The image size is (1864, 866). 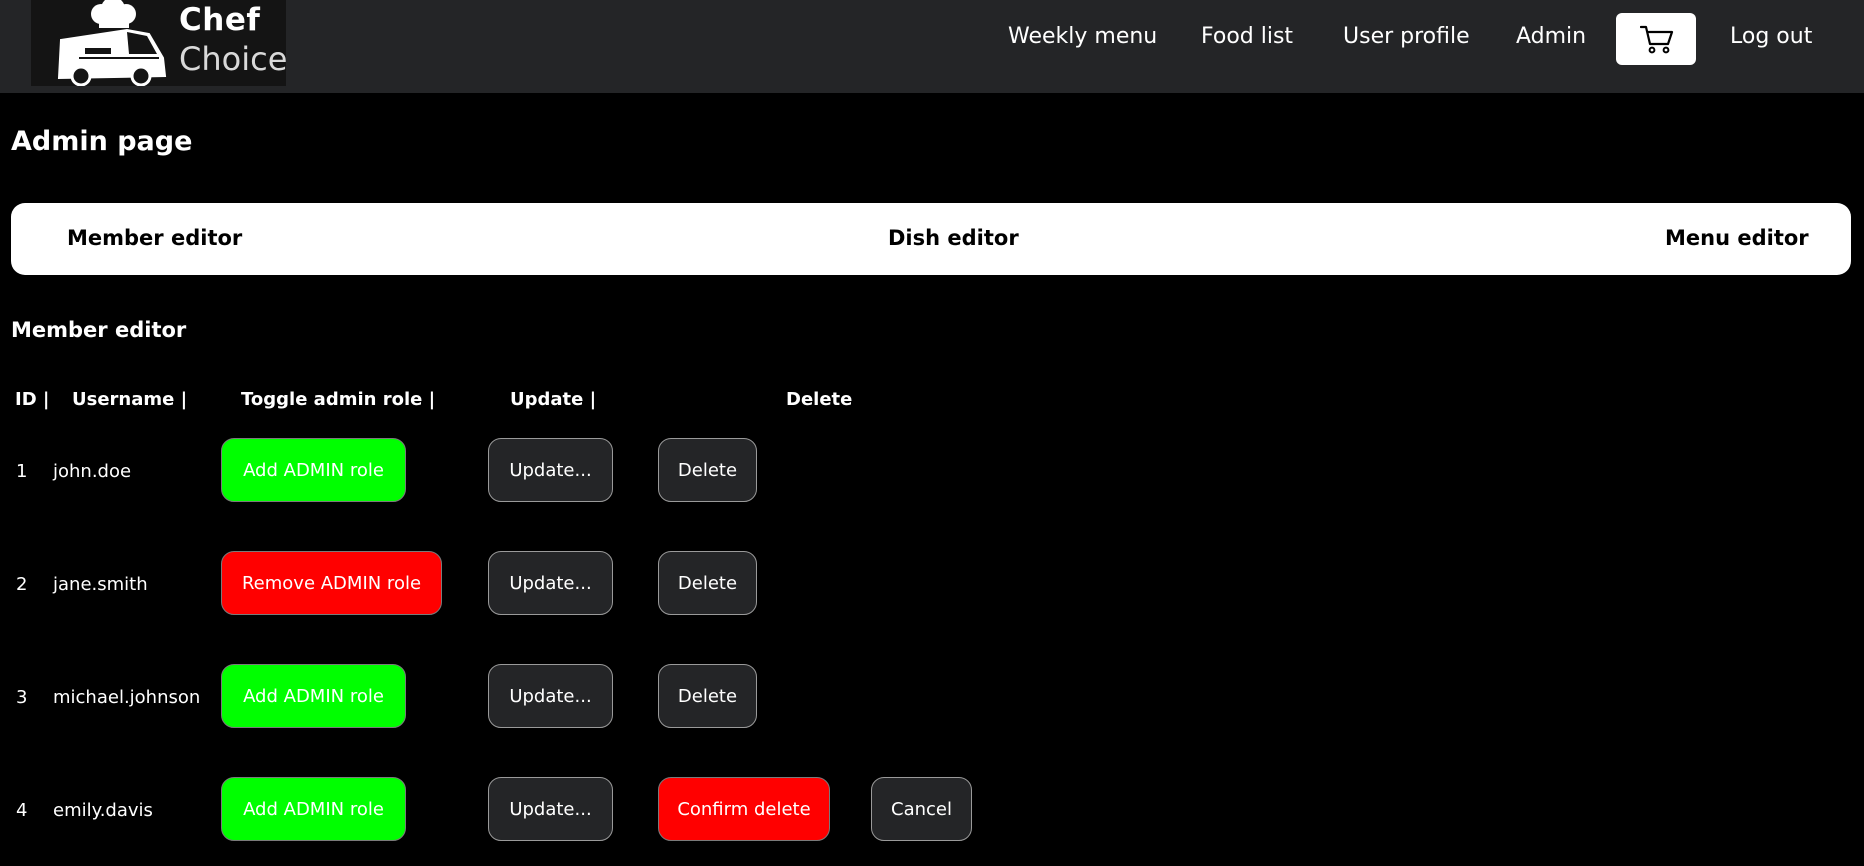 I want to click on nav-admin: Admin, so click(x=1551, y=36).